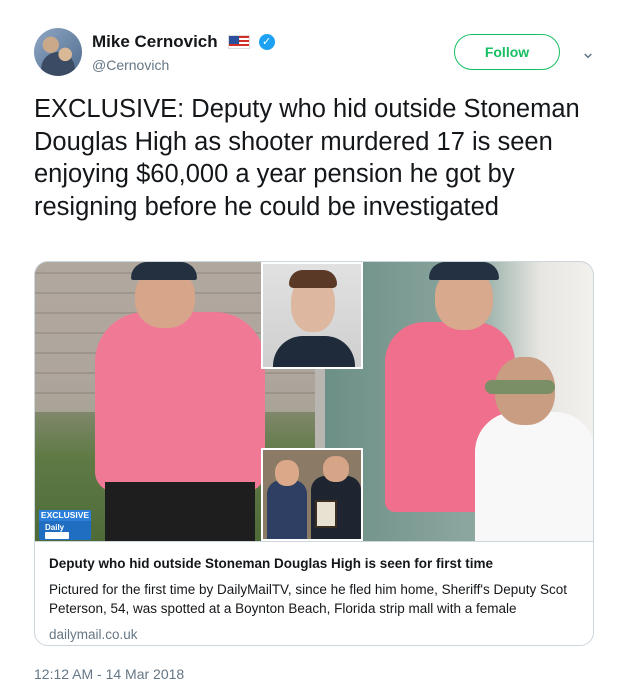  I want to click on us-flag-icon, so click(239, 42).